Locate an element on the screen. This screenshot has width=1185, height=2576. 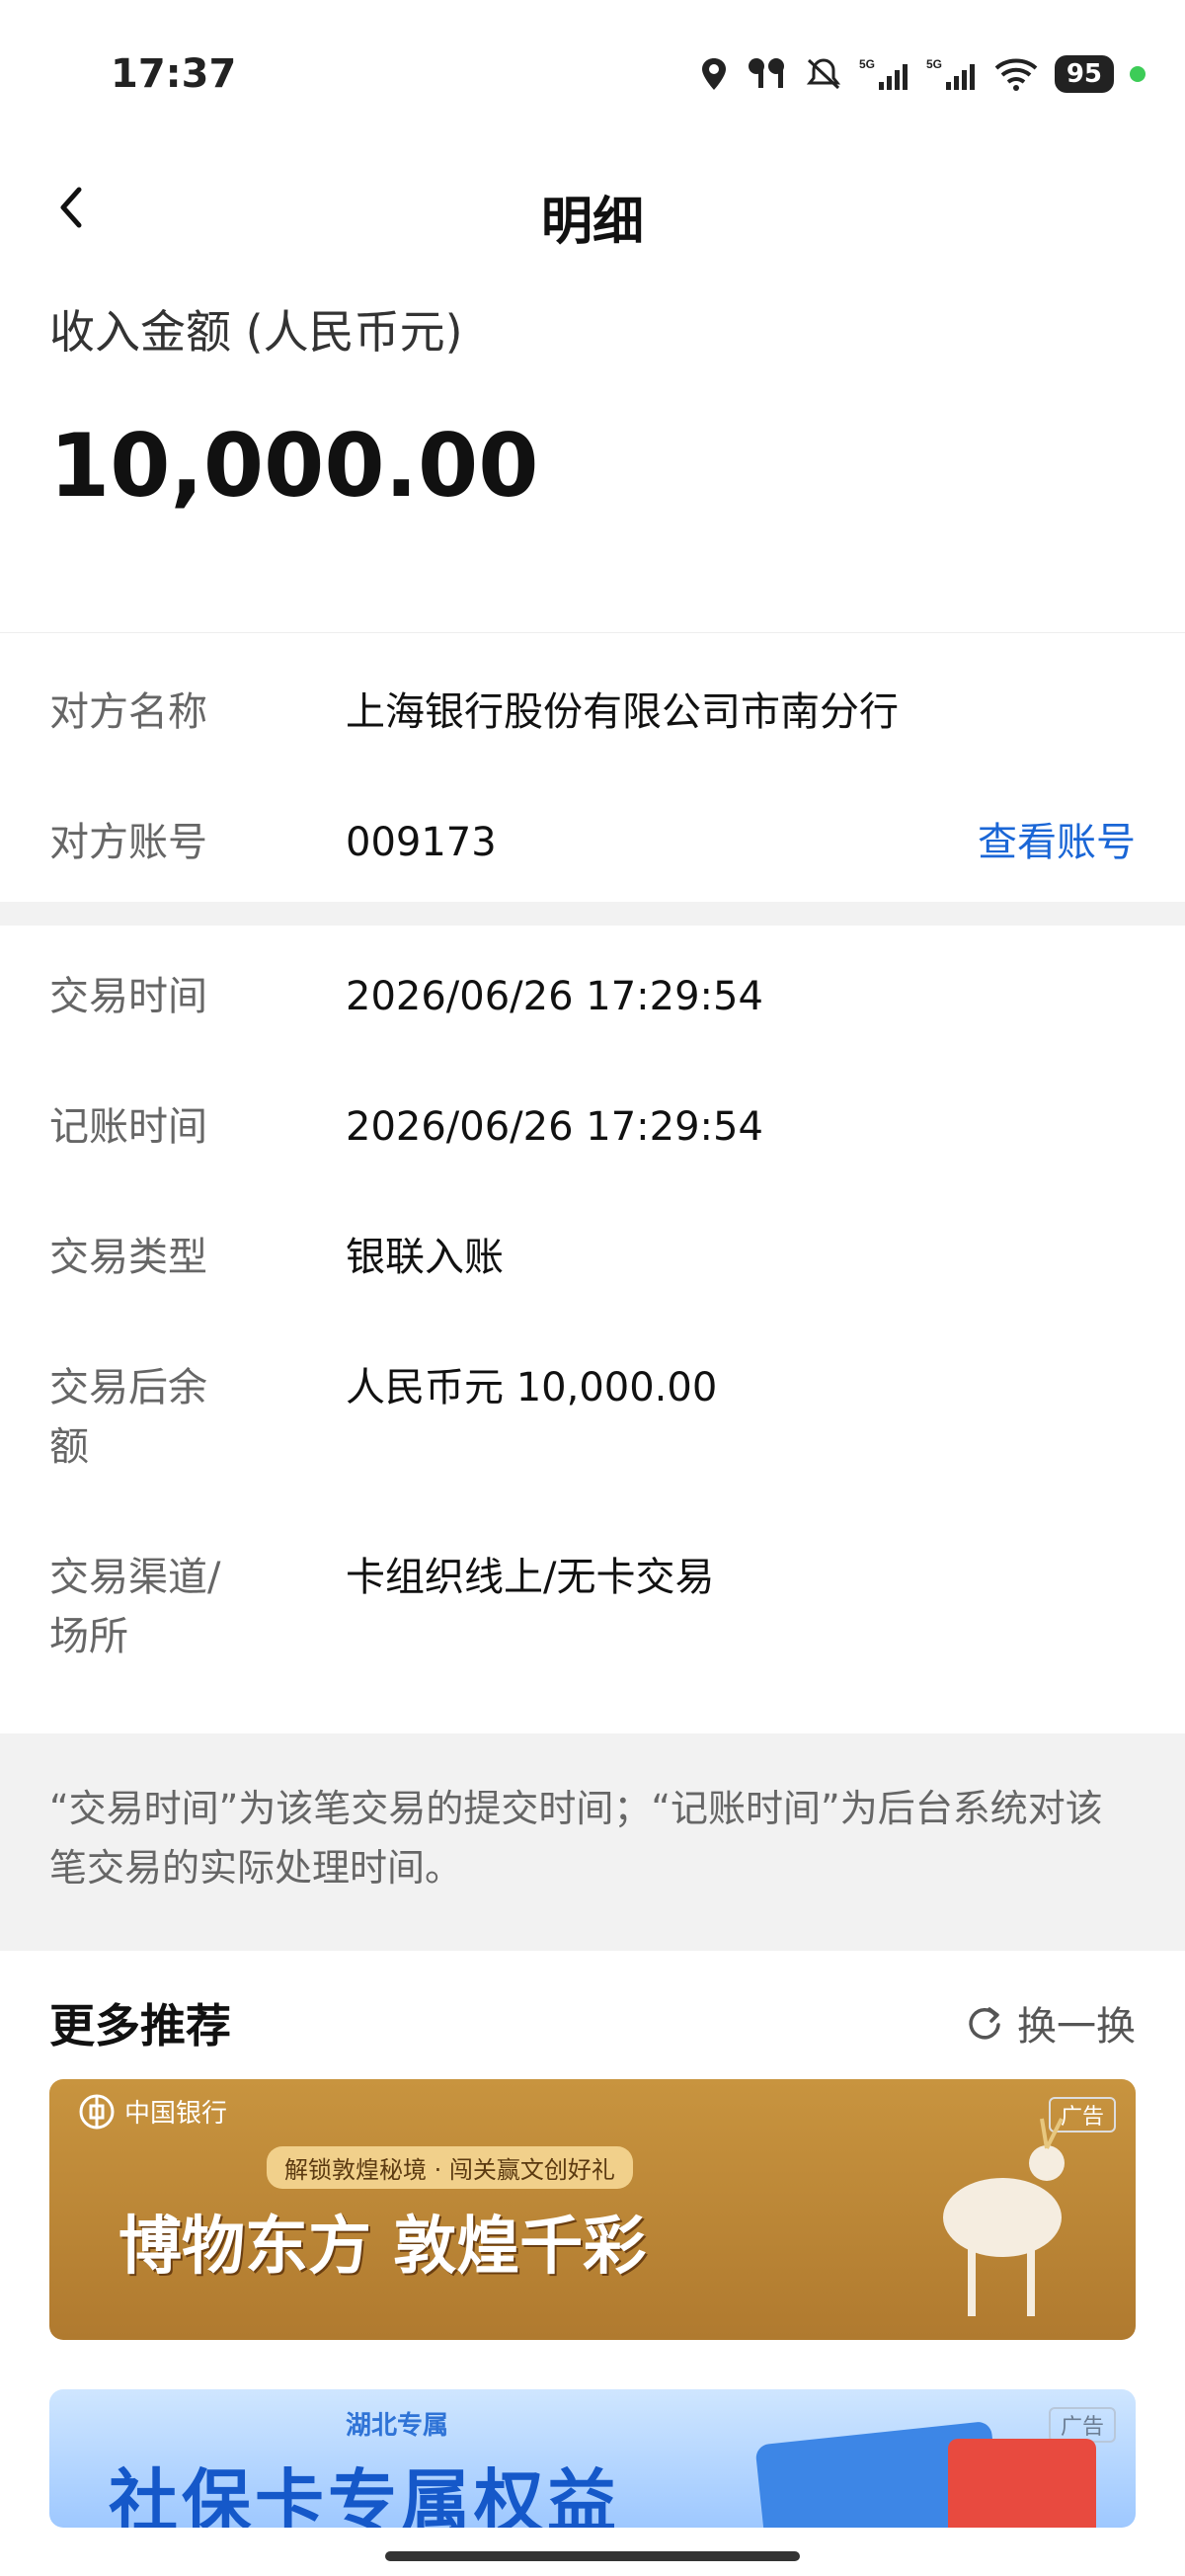
mute-icon is located at coordinates (824, 74).